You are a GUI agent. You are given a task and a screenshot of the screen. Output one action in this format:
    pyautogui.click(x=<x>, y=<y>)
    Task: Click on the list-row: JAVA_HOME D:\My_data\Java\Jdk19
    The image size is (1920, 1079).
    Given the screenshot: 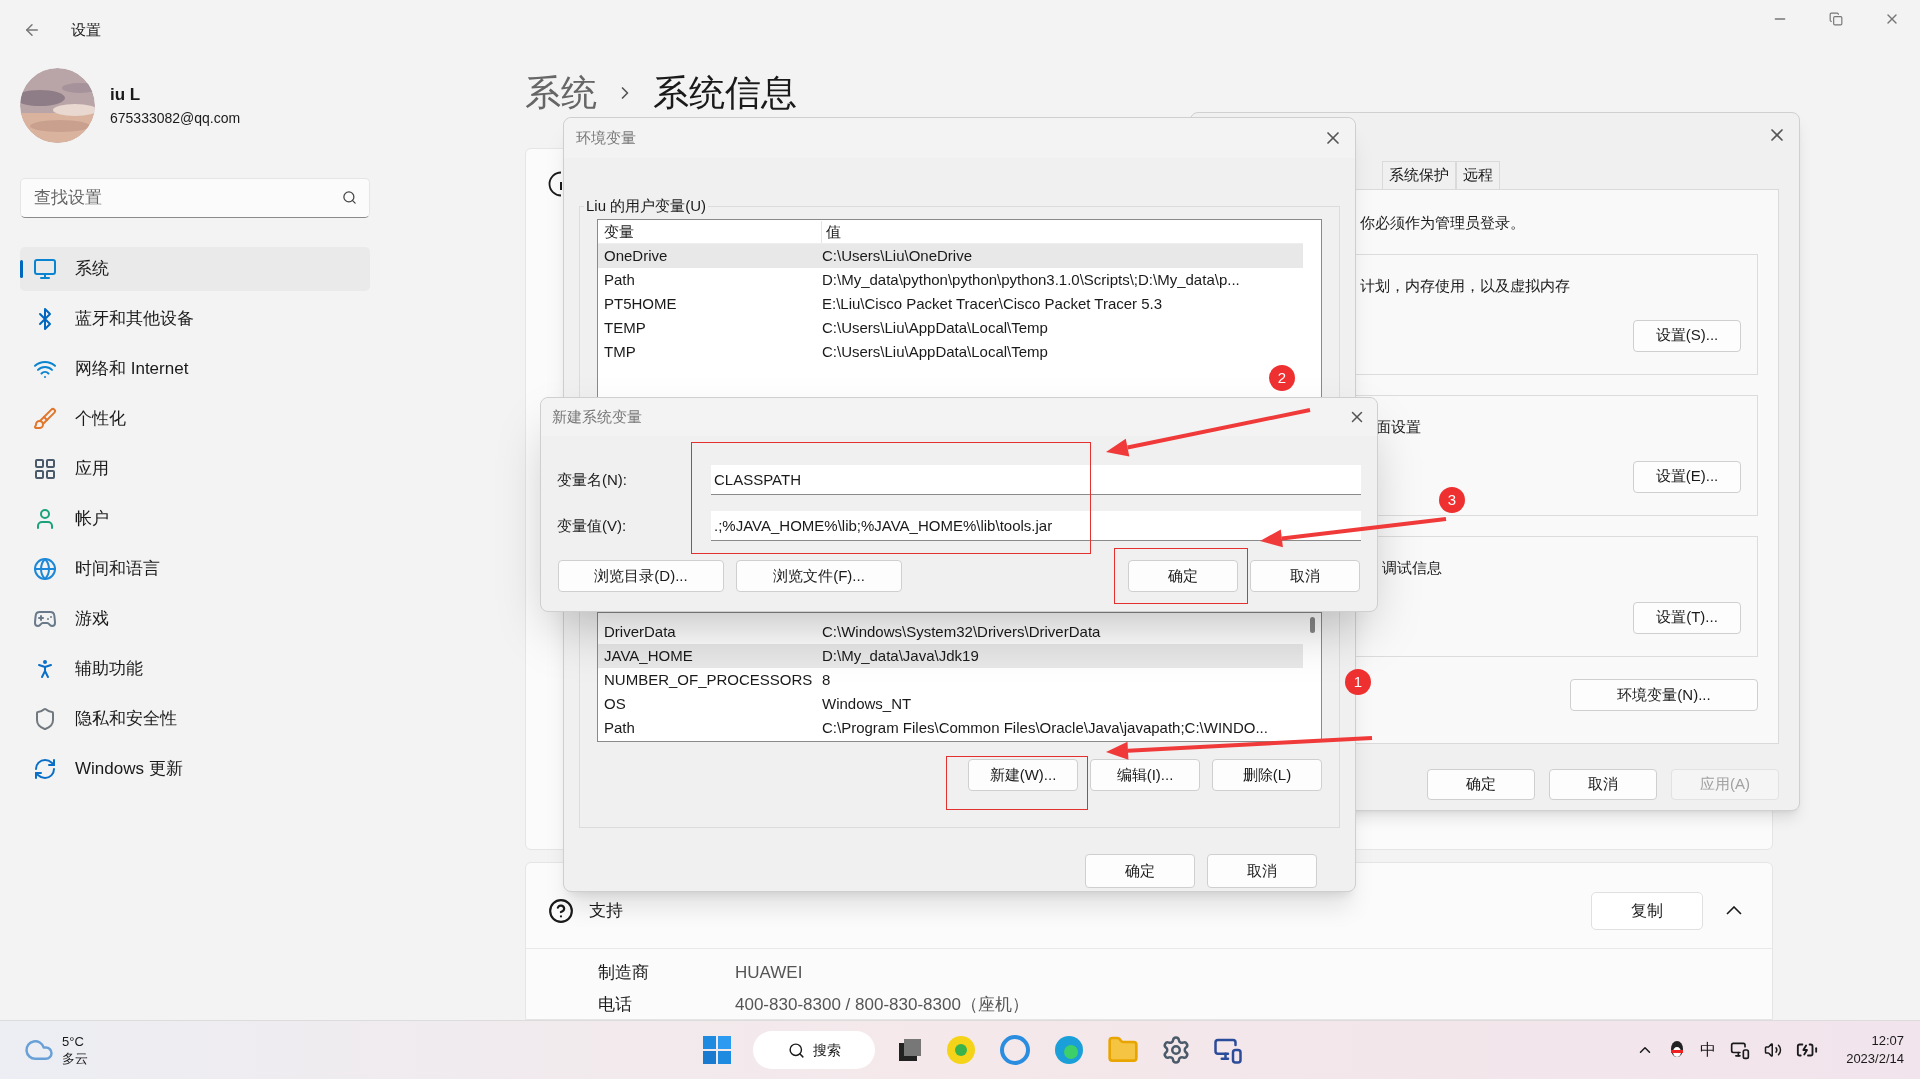 What is the action you would take?
    pyautogui.click(x=950, y=656)
    